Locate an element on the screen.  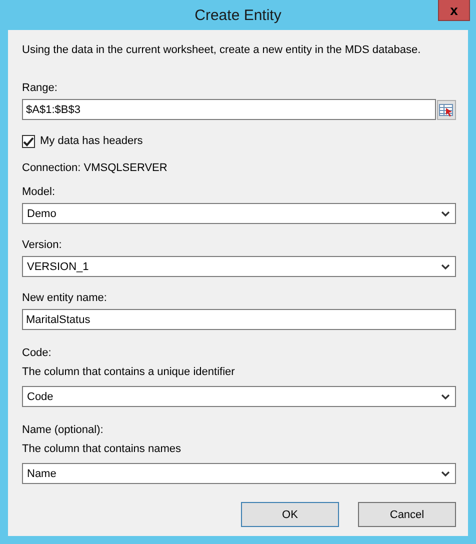
field-label: New entity name: is located at coordinates (65, 298).